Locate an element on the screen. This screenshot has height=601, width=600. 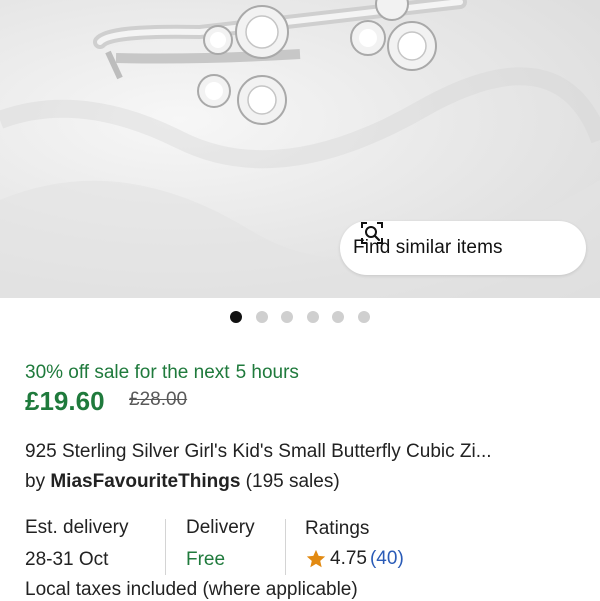
ratings-label: Ratings is located at coordinates (337, 528).